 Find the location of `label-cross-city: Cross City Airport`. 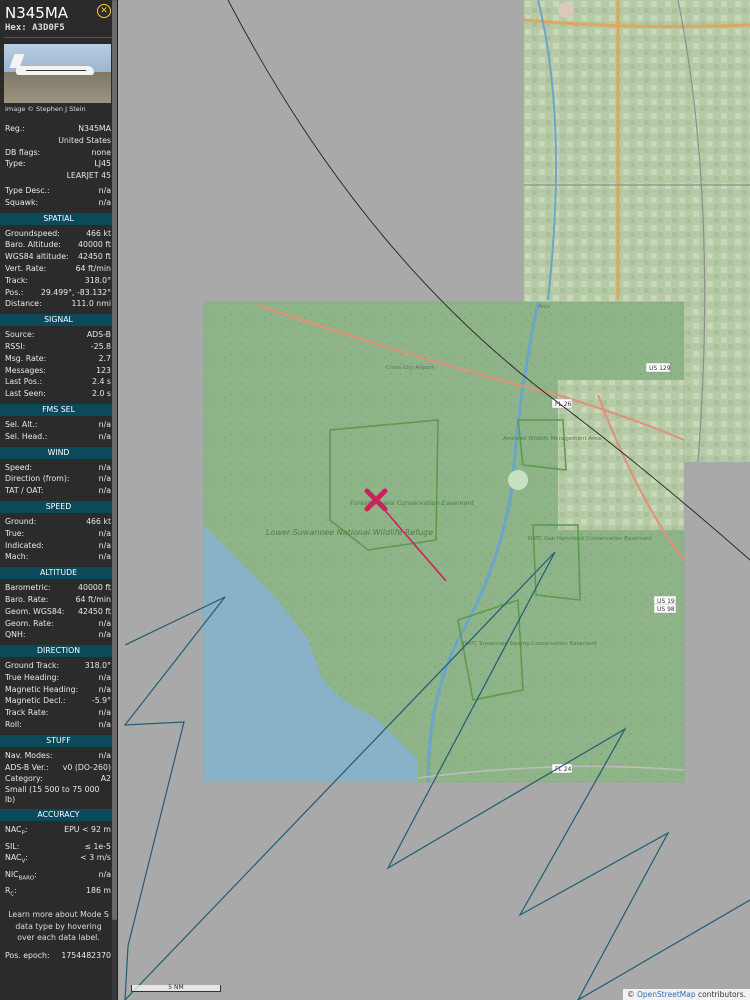

label-cross-city: Cross City Airport is located at coordinates (410, 368).